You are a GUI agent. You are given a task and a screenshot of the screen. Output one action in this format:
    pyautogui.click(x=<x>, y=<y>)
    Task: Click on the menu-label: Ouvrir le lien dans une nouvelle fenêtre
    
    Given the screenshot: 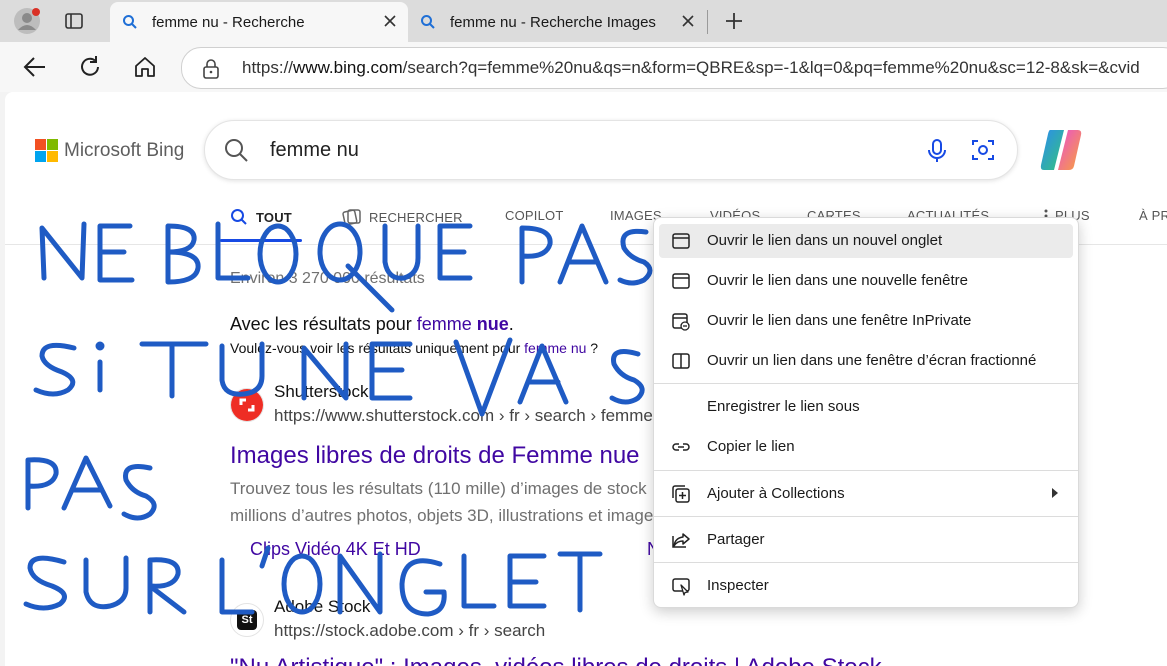 What is the action you would take?
    pyautogui.click(x=837, y=280)
    